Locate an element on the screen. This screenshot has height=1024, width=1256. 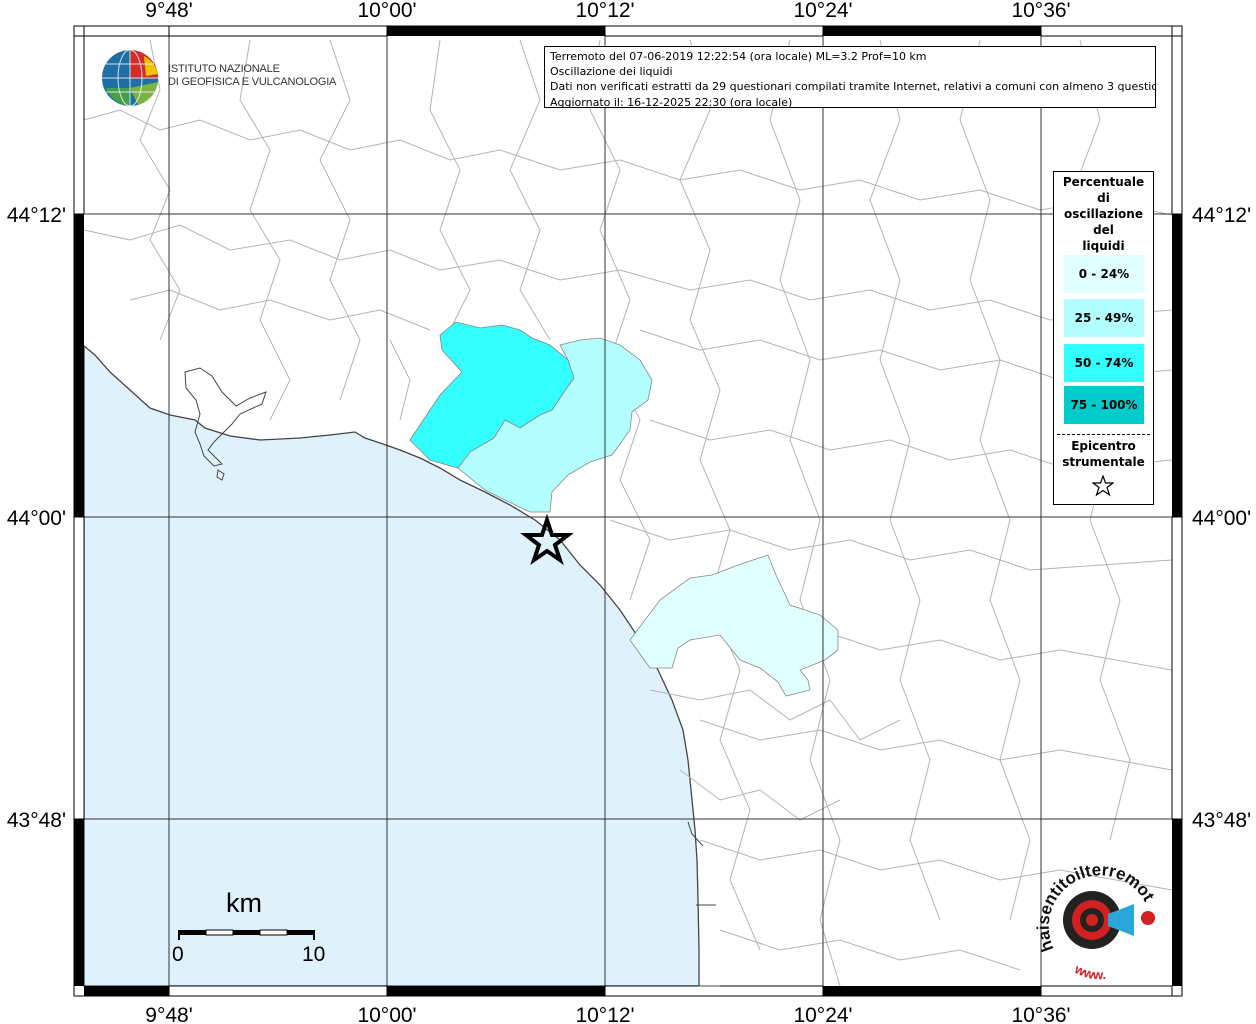
haisentito-badge-icon: haisentitoilterremoto.it www. is located at coordinates (1095, 915).